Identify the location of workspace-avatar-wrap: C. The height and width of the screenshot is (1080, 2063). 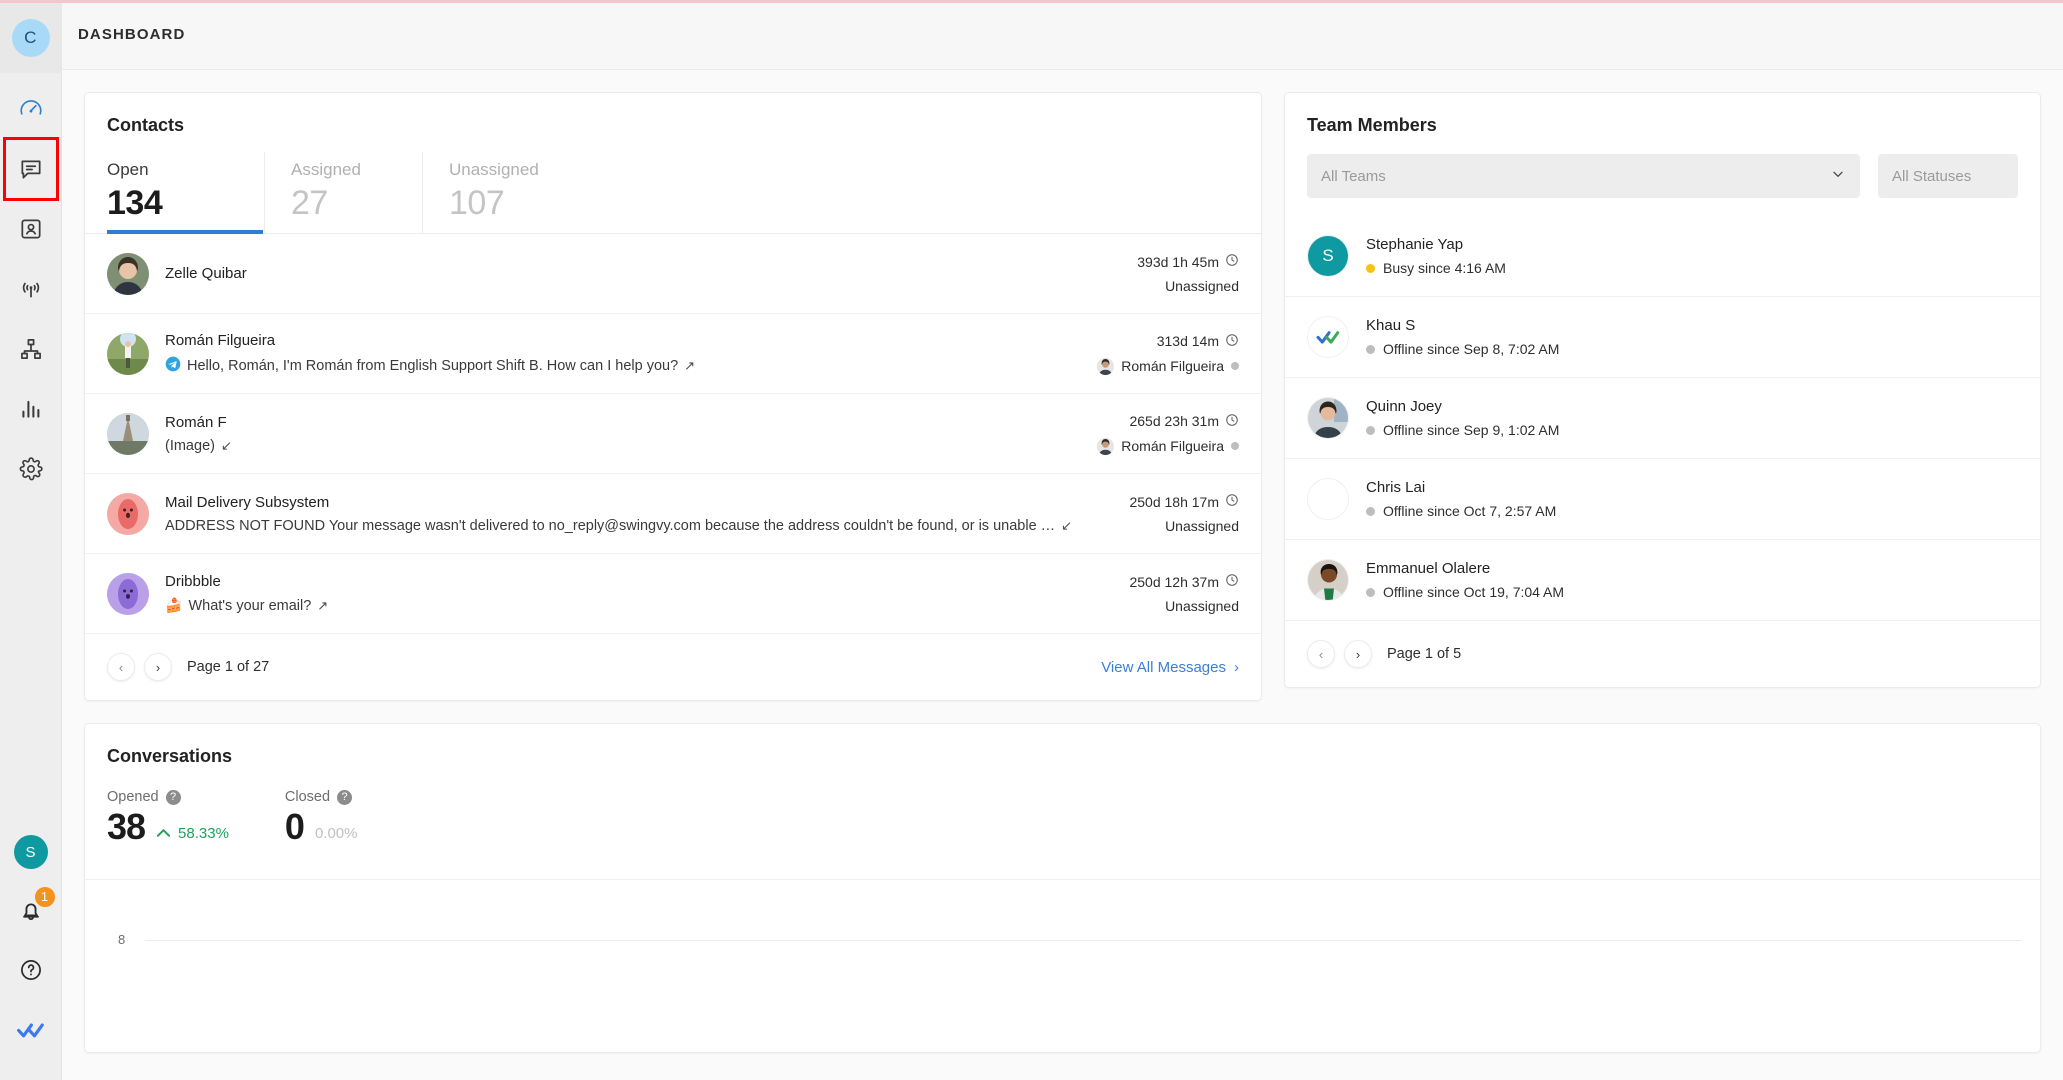
(31, 38).